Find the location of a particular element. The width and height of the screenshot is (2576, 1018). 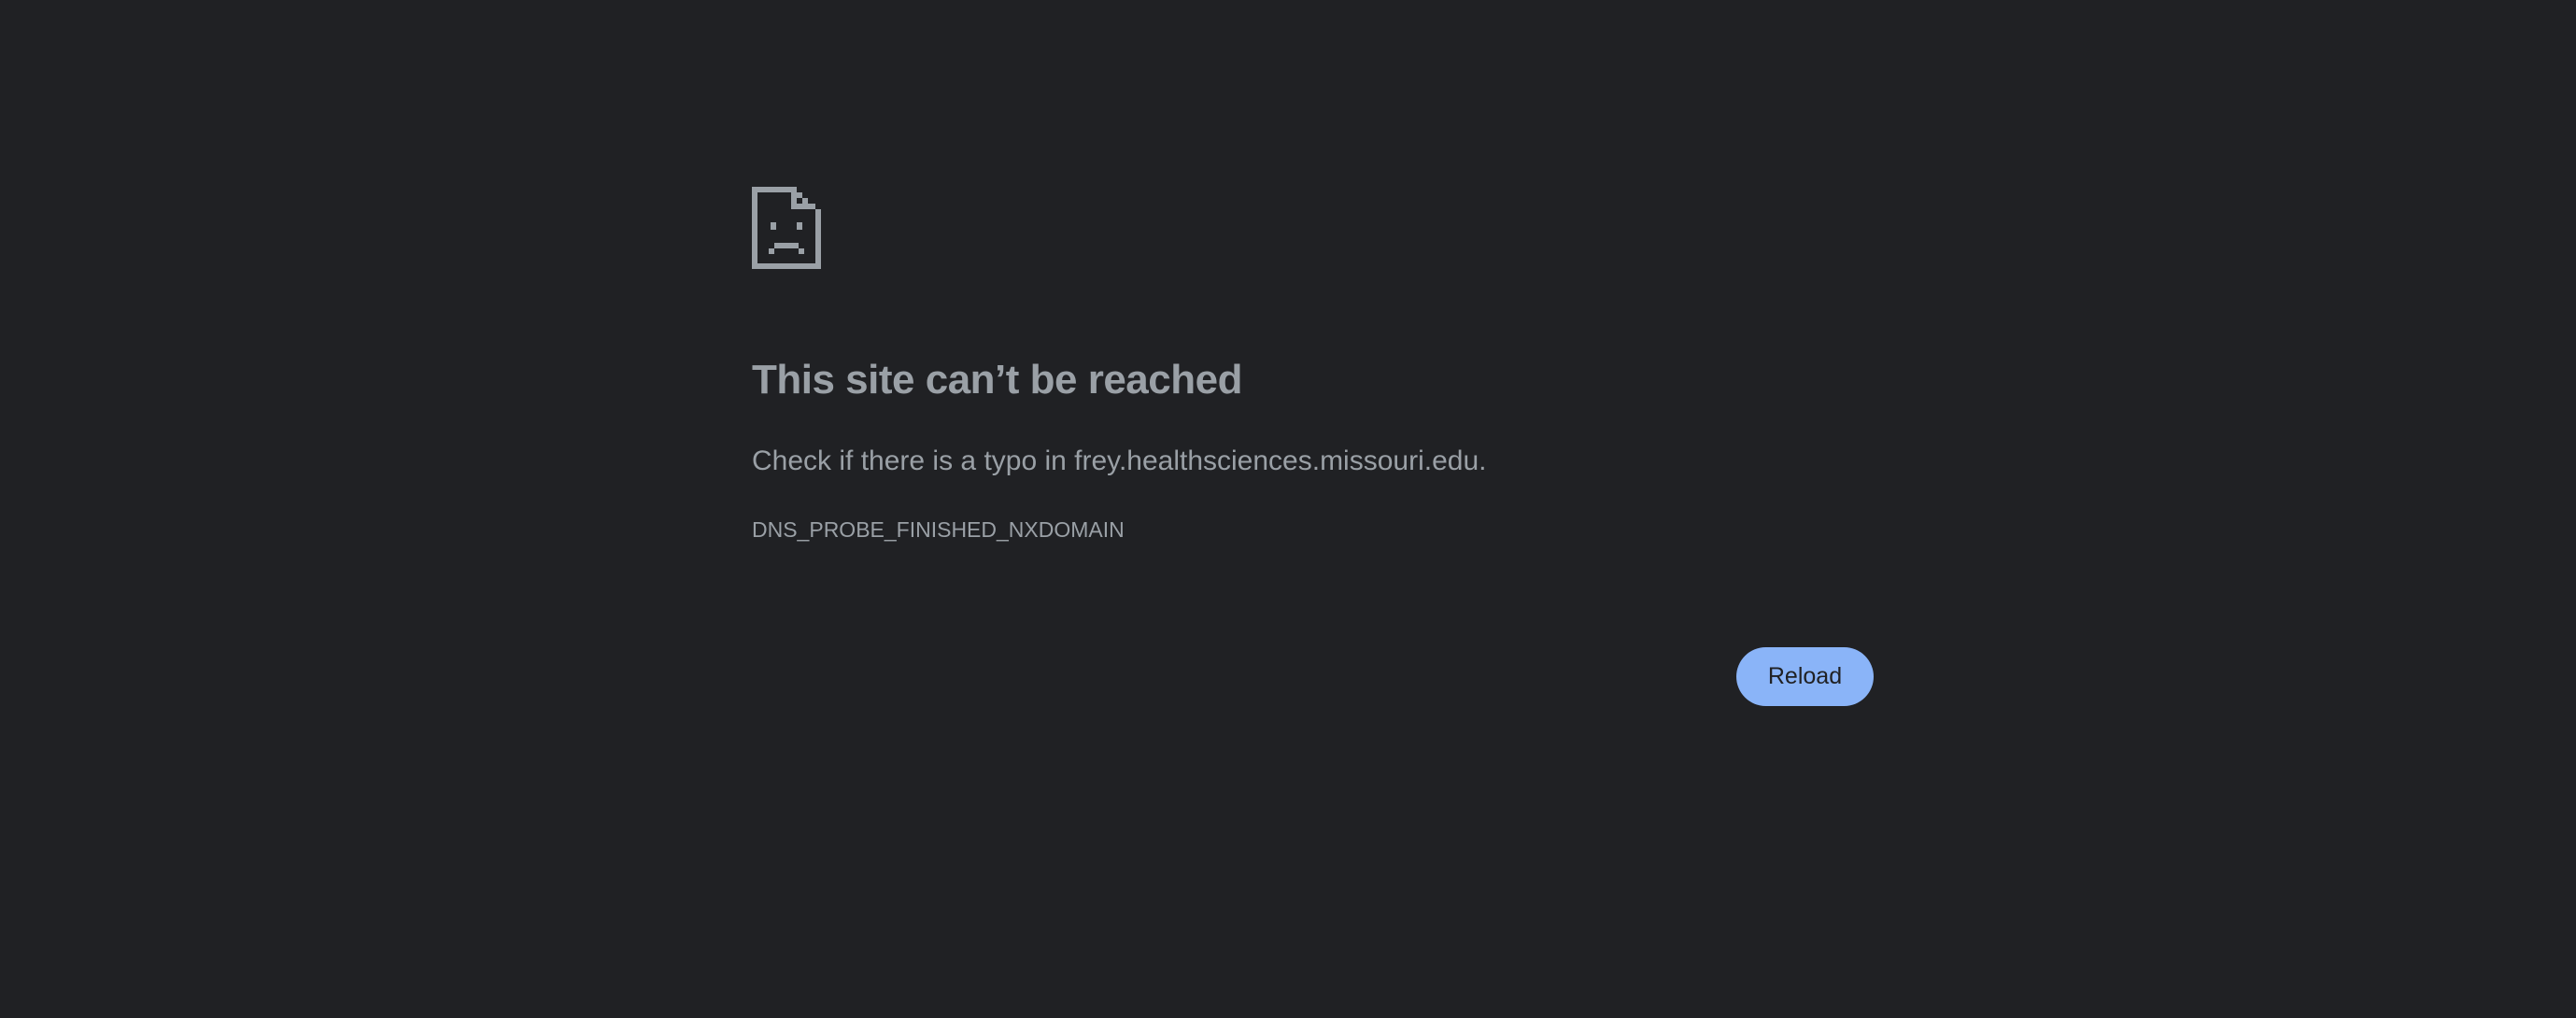

reload-button: Reload is located at coordinates (1805, 676).